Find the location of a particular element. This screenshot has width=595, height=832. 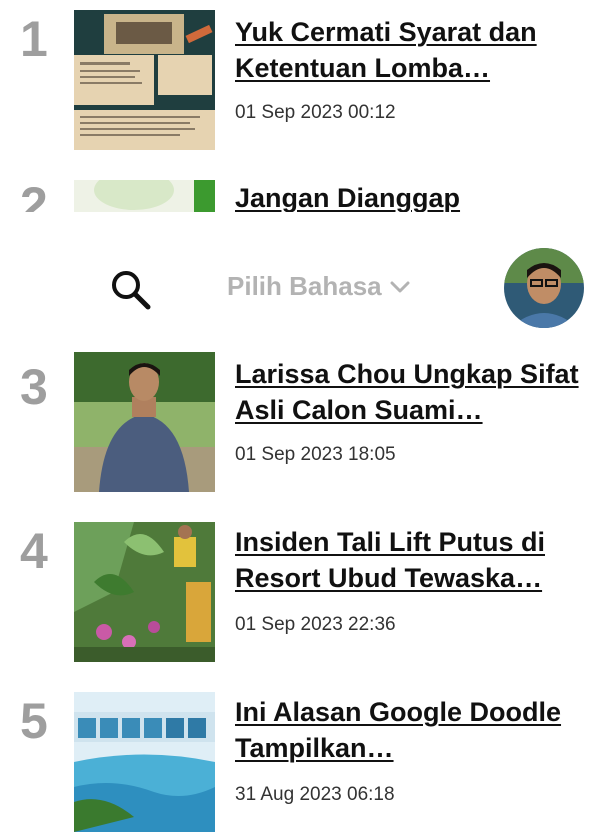

rank-number: 3 is located at coordinates (34, 387).